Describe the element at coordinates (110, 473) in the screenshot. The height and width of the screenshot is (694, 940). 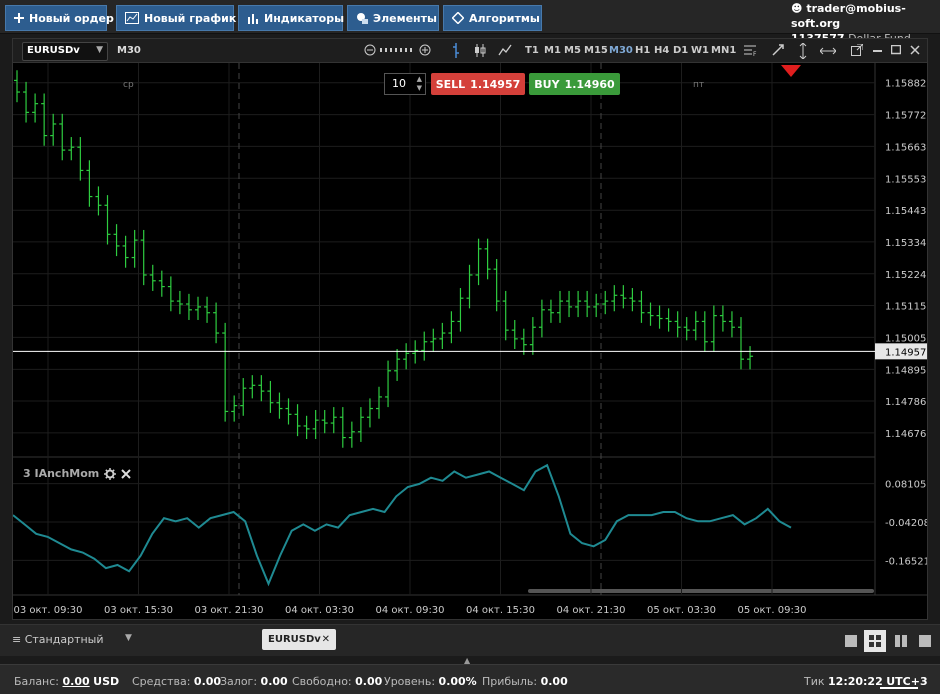
I see `gear-icon` at that location.